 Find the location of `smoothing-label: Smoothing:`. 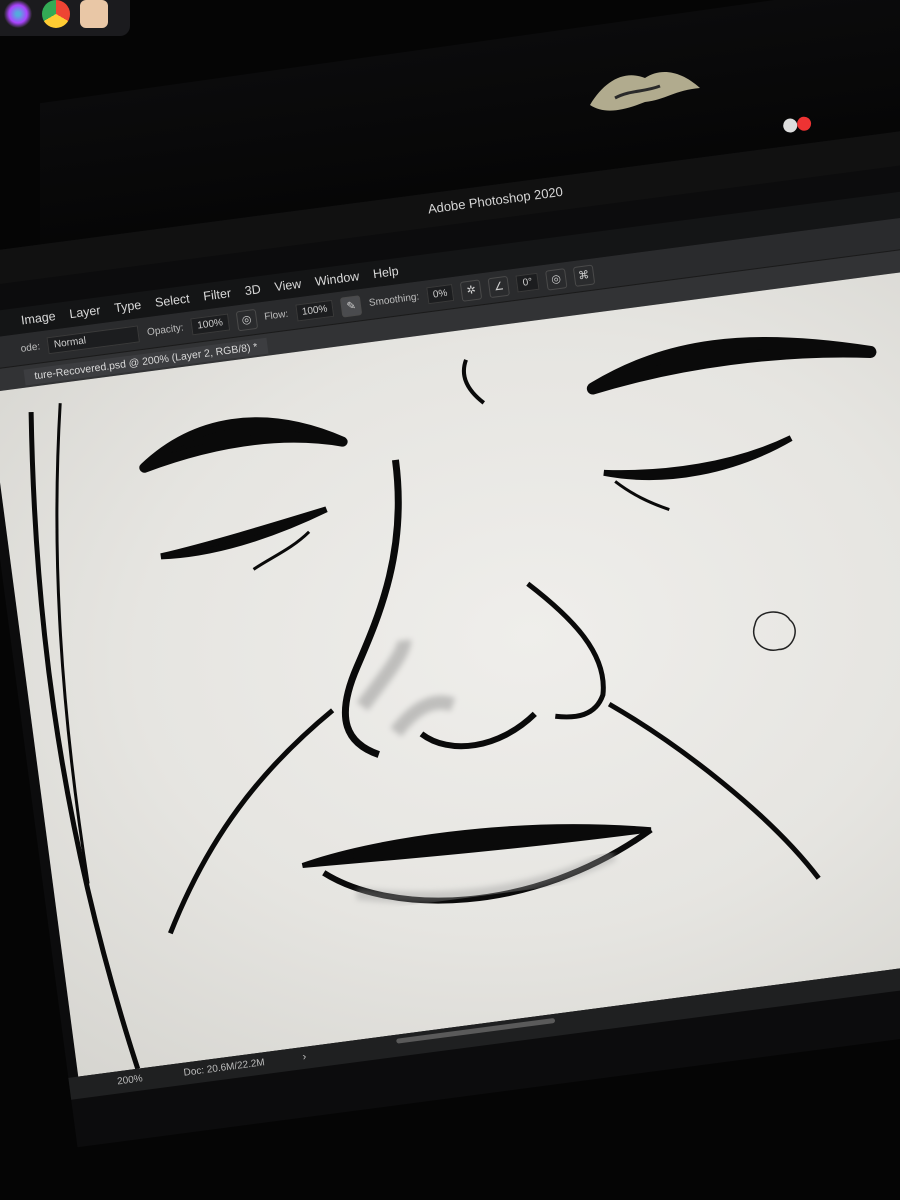

smoothing-label: Smoothing: is located at coordinates (394, 300).